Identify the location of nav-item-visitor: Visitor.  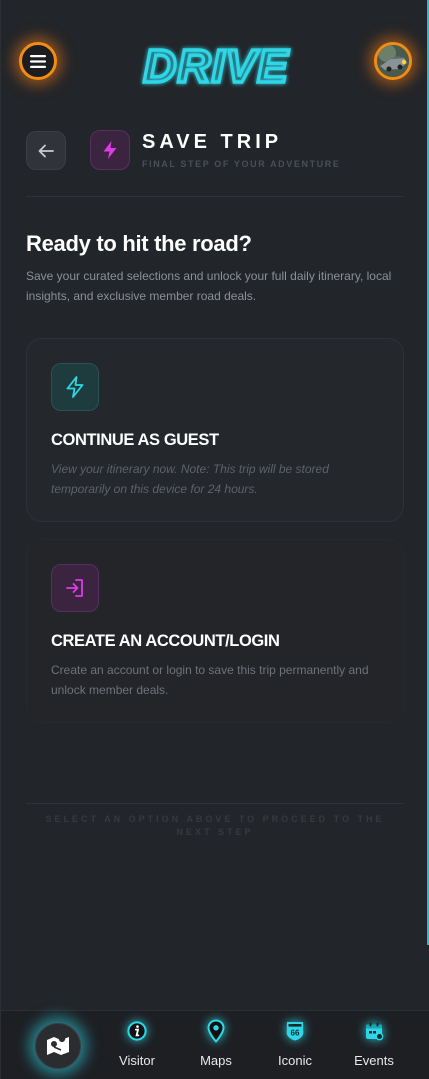
(137, 1043).